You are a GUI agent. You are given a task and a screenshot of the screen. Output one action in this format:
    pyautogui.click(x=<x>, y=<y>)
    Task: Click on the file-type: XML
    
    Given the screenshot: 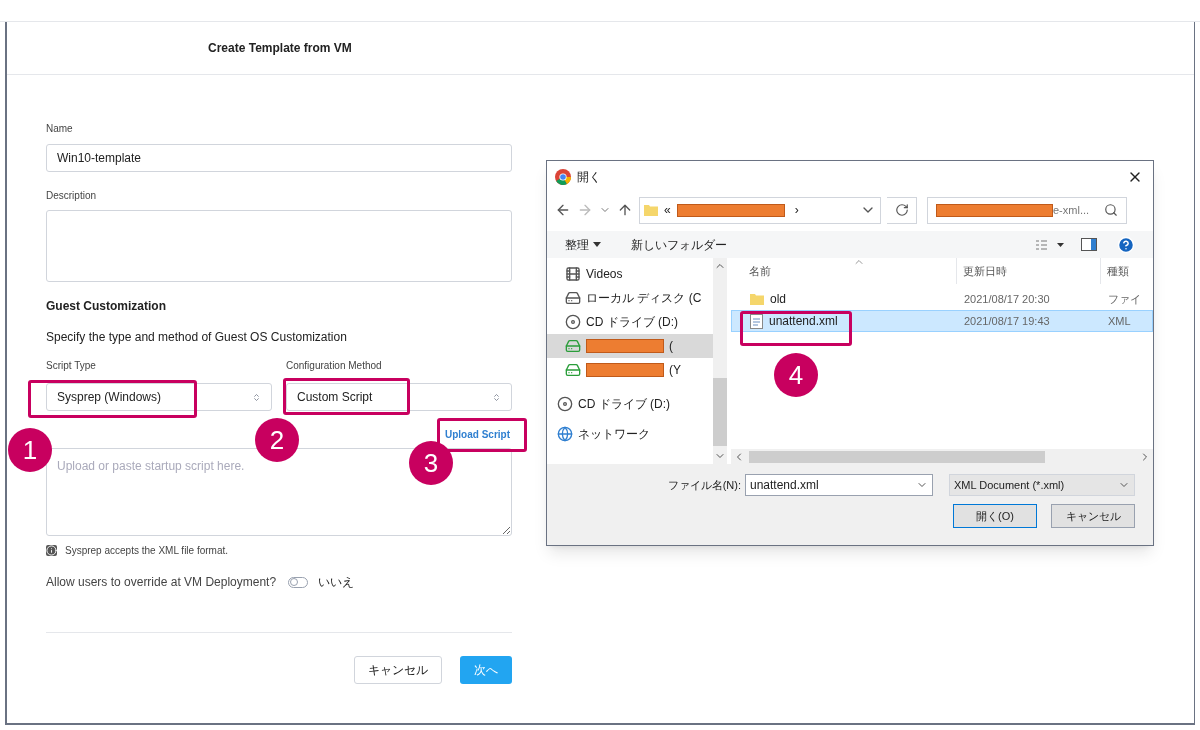 What is the action you would take?
    pyautogui.click(x=1119, y=321)
    